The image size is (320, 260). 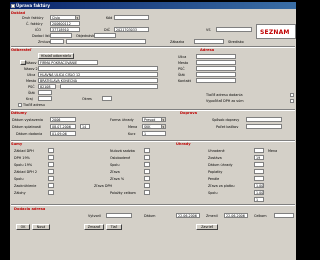 What do you see at coordinates (65, 23) in the screenshot?
I see `invoice-no-field: 200600112` at bounding box center [65, 23].